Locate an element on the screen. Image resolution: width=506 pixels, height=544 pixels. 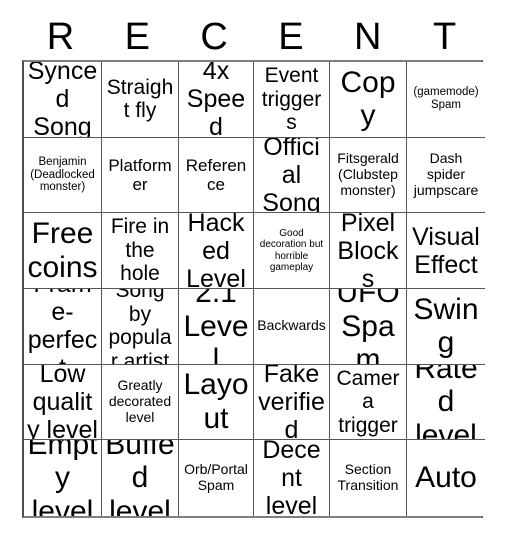
bingo-cell: Good decoration but horrible gameplay is located at coordinates (292, 251).